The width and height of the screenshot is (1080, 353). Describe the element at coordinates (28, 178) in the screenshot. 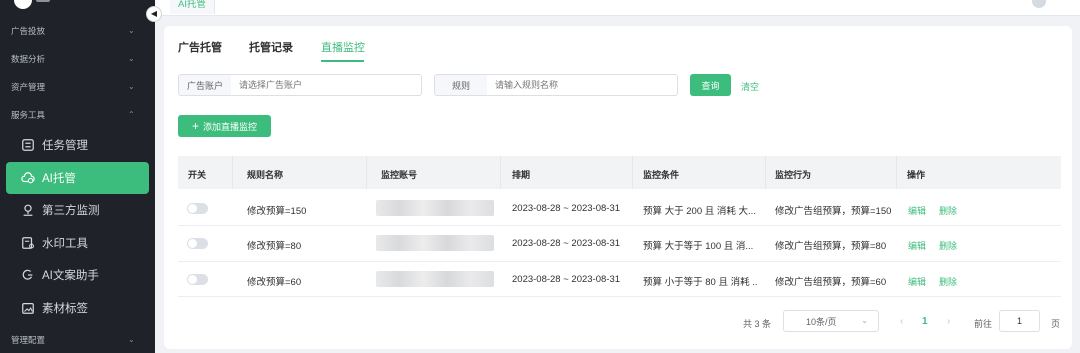

I see `ai-cloud-icon` at that location.